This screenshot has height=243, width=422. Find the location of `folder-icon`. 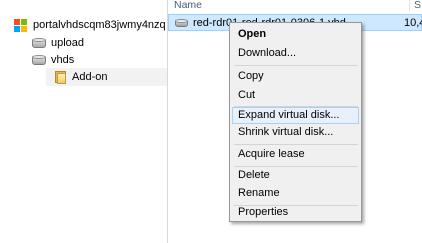

folder-icon is located at coordinates (60, 77).